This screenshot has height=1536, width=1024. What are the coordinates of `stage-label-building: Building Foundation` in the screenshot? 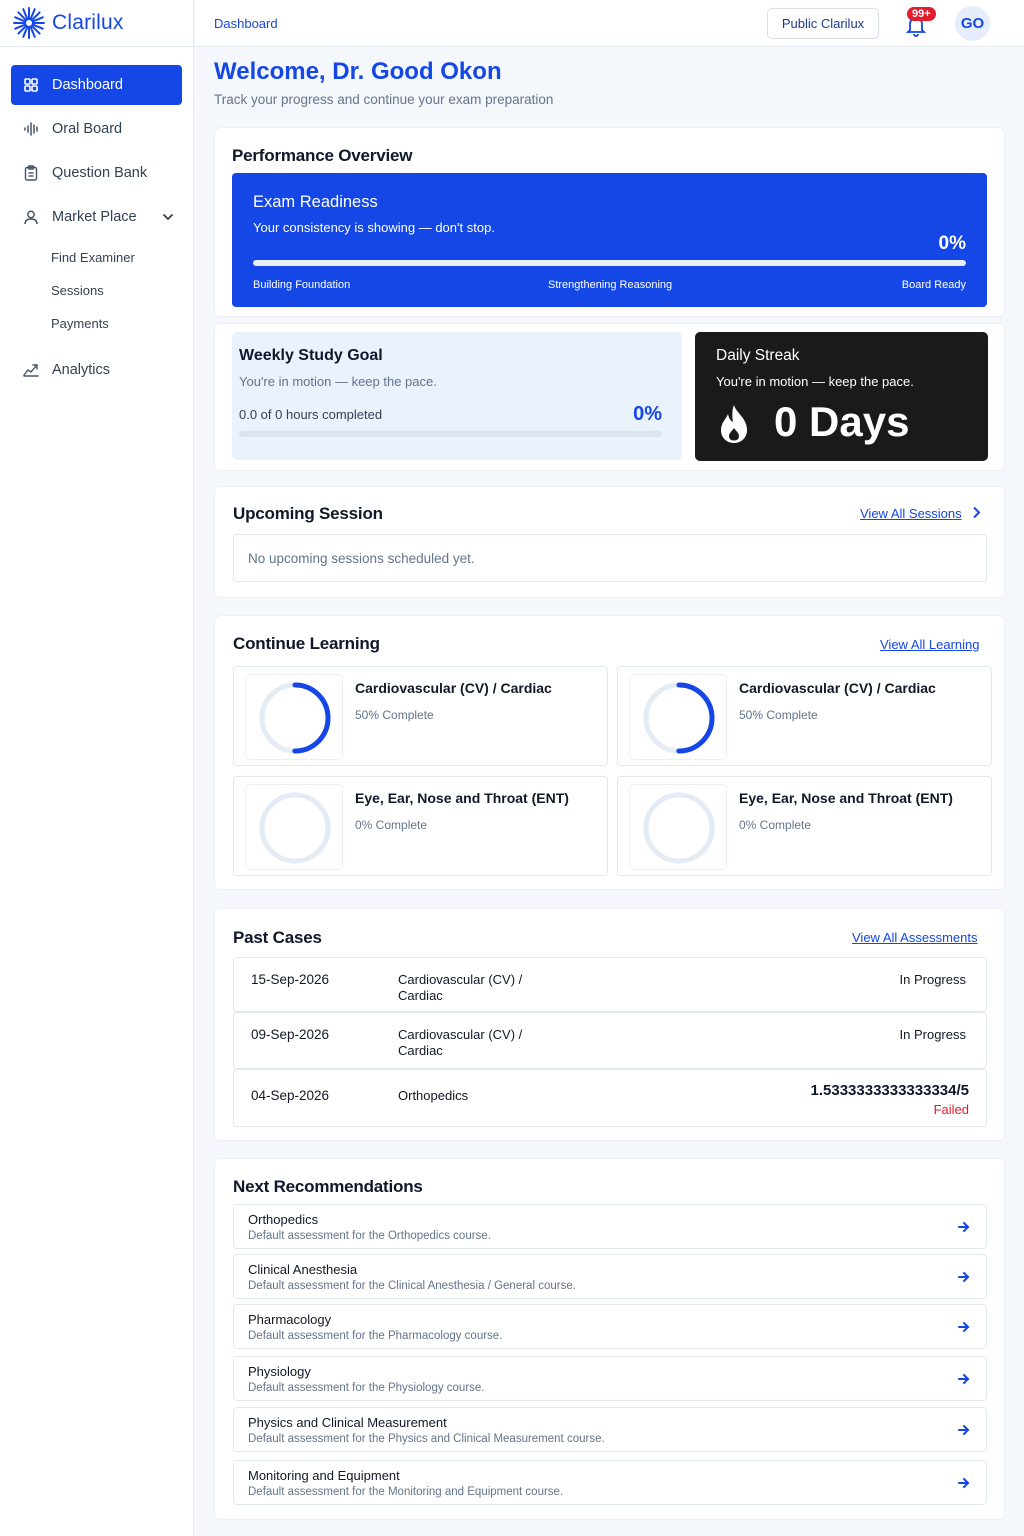 It's located at (302, 285).